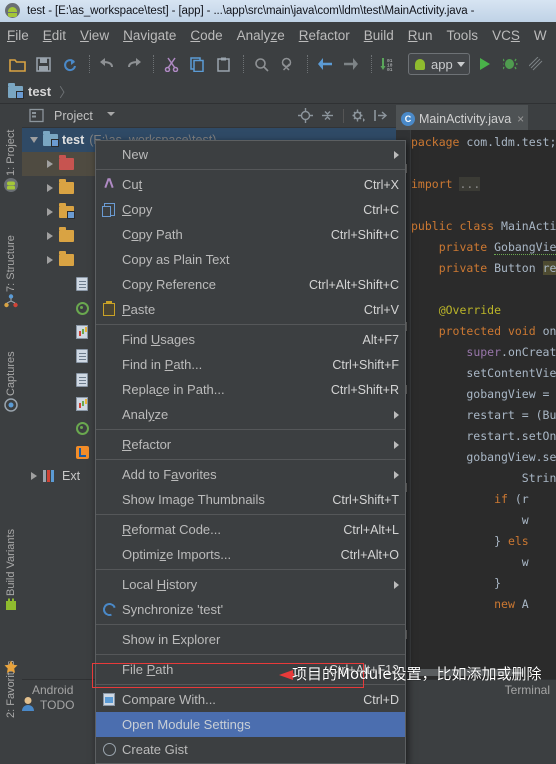 The height and width of the screenshot is (764, 556). What do you see at coordinates (39, 91) in the screenshot?
I see `breadcrumb-root: test` at bounding box center [39, 91].